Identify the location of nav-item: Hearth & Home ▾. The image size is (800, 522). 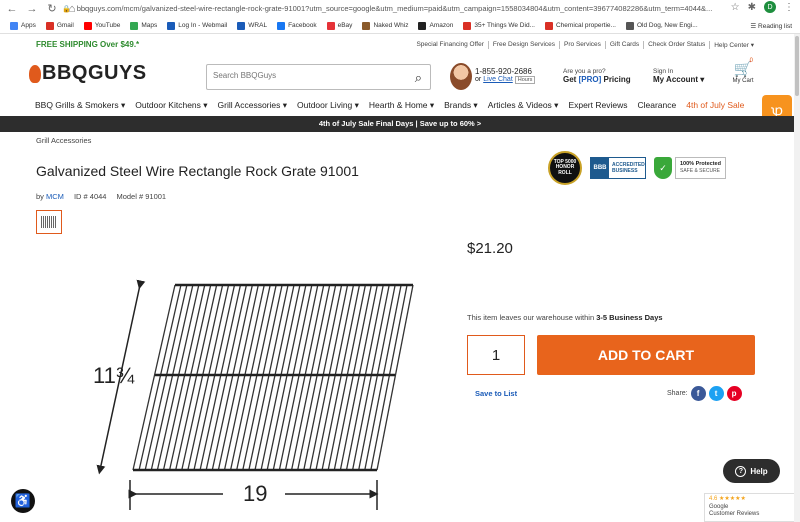
(401, 105).